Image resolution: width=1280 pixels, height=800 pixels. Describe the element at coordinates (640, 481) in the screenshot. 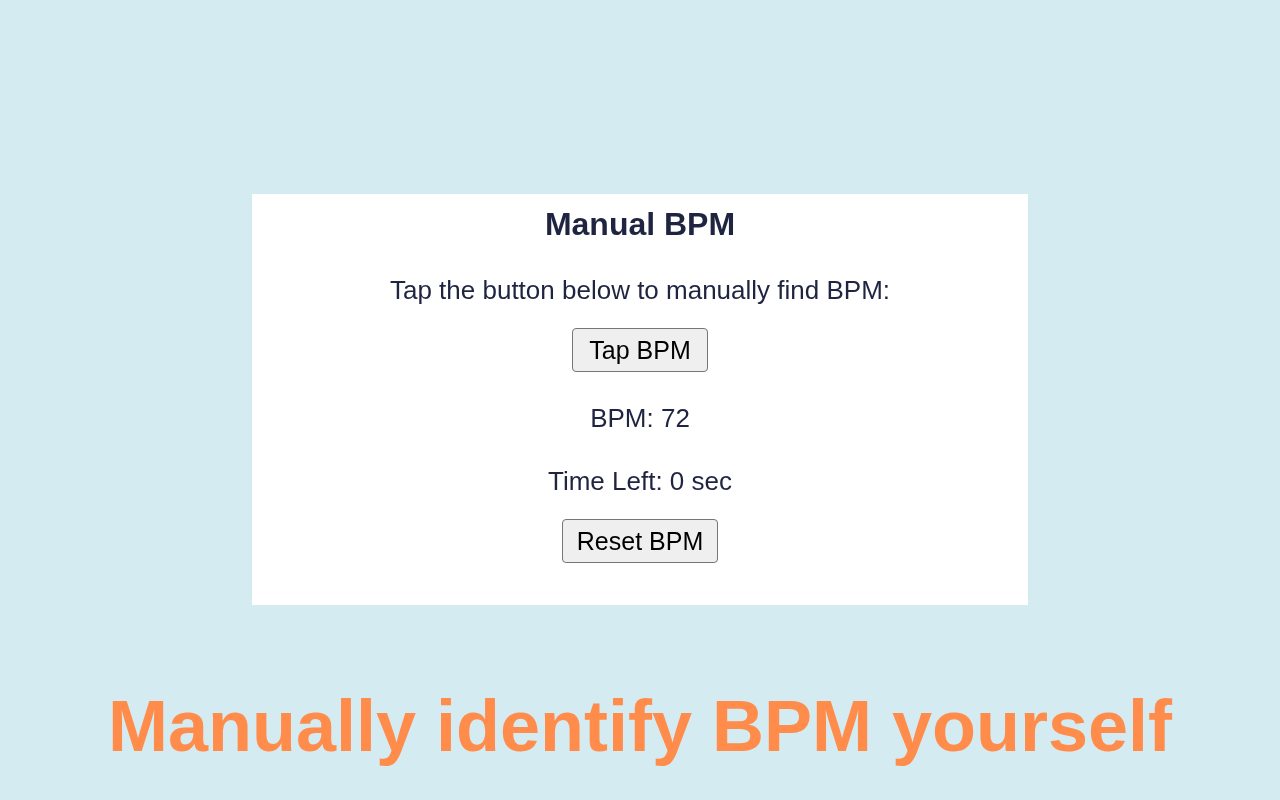

I see `time-left-text: Time Left: 0 sec` at that location.